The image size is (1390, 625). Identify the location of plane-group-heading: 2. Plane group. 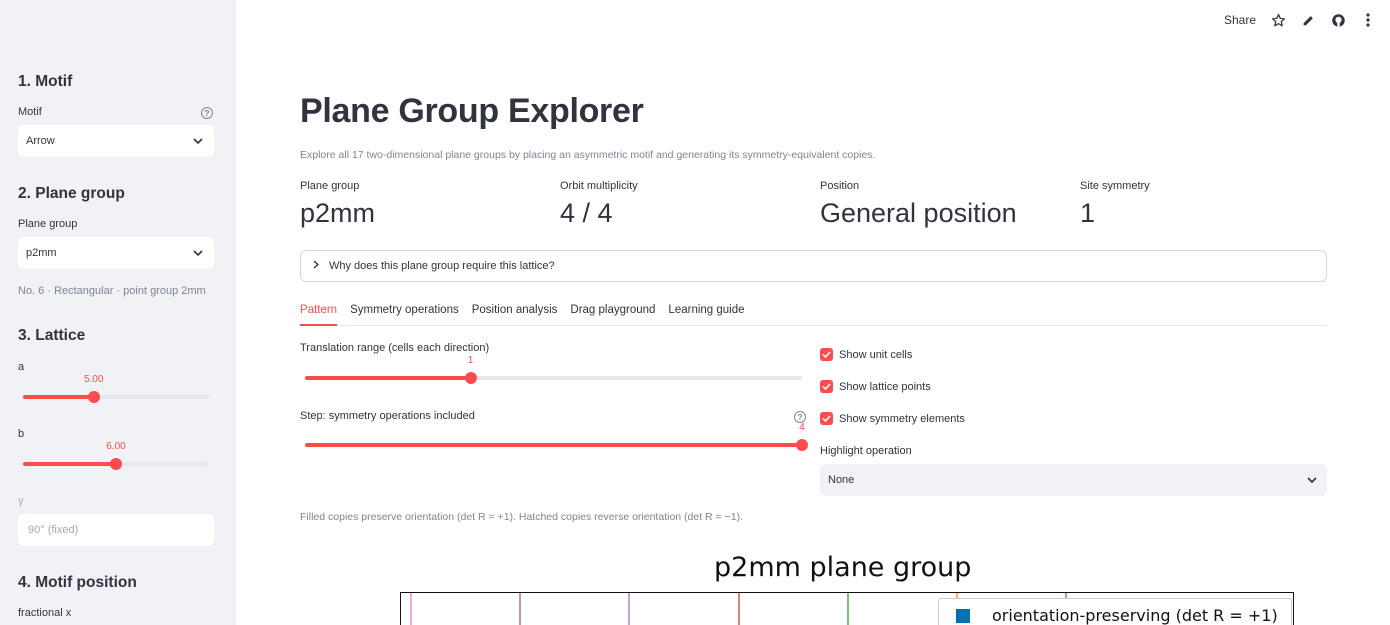
(71, 193).